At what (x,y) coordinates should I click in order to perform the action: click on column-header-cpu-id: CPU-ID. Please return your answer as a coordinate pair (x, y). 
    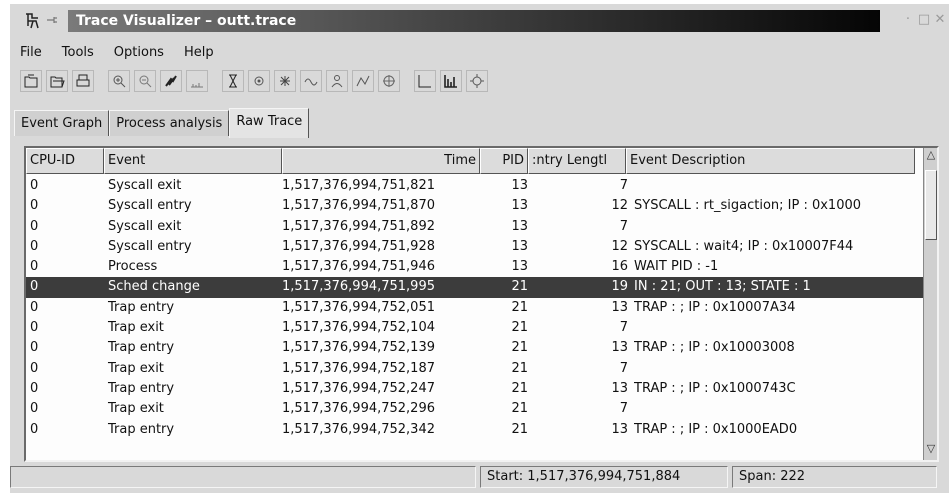
    Looking at the image, I should click on (65, 161).